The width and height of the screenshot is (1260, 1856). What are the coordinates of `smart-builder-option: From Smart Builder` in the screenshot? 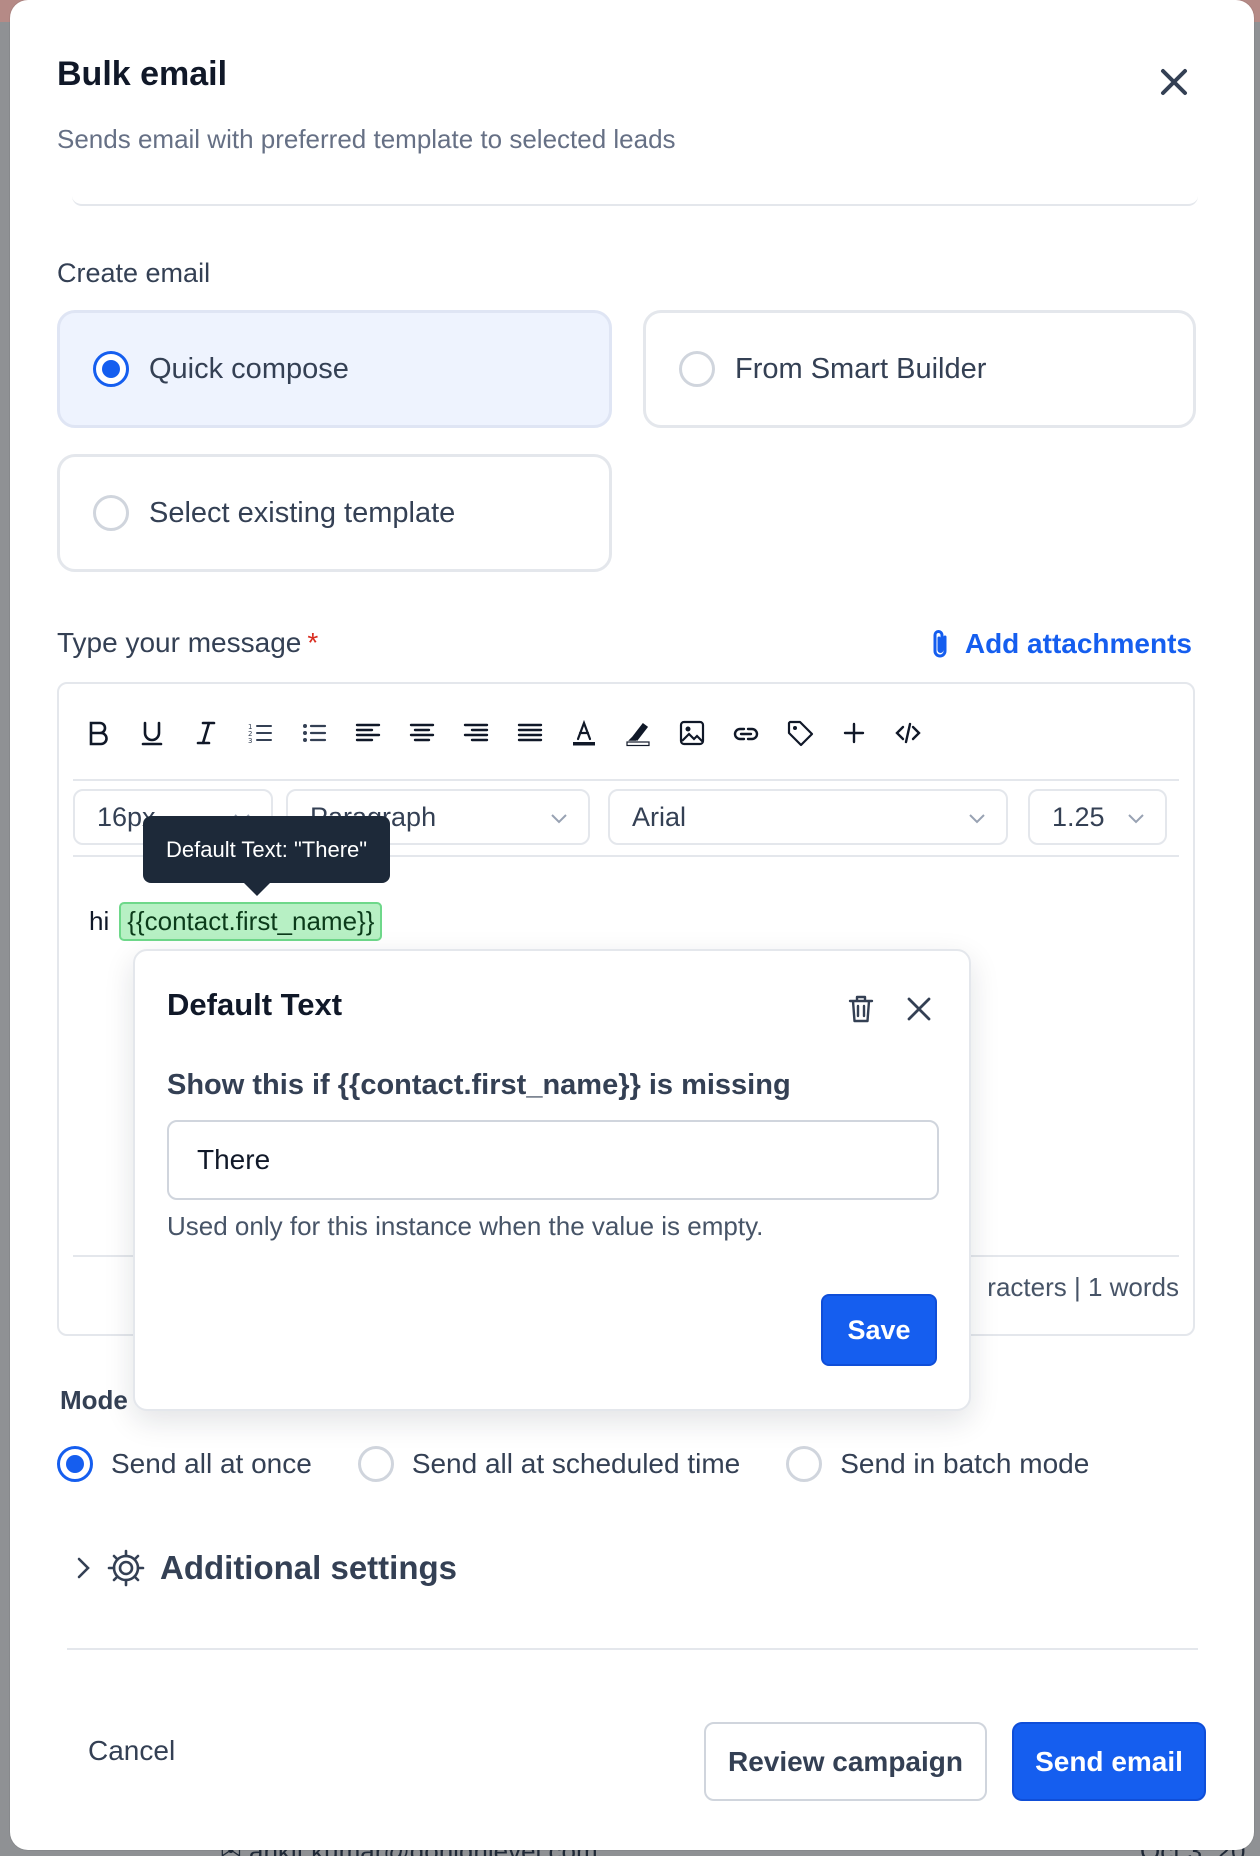 It's located at (919, 369).